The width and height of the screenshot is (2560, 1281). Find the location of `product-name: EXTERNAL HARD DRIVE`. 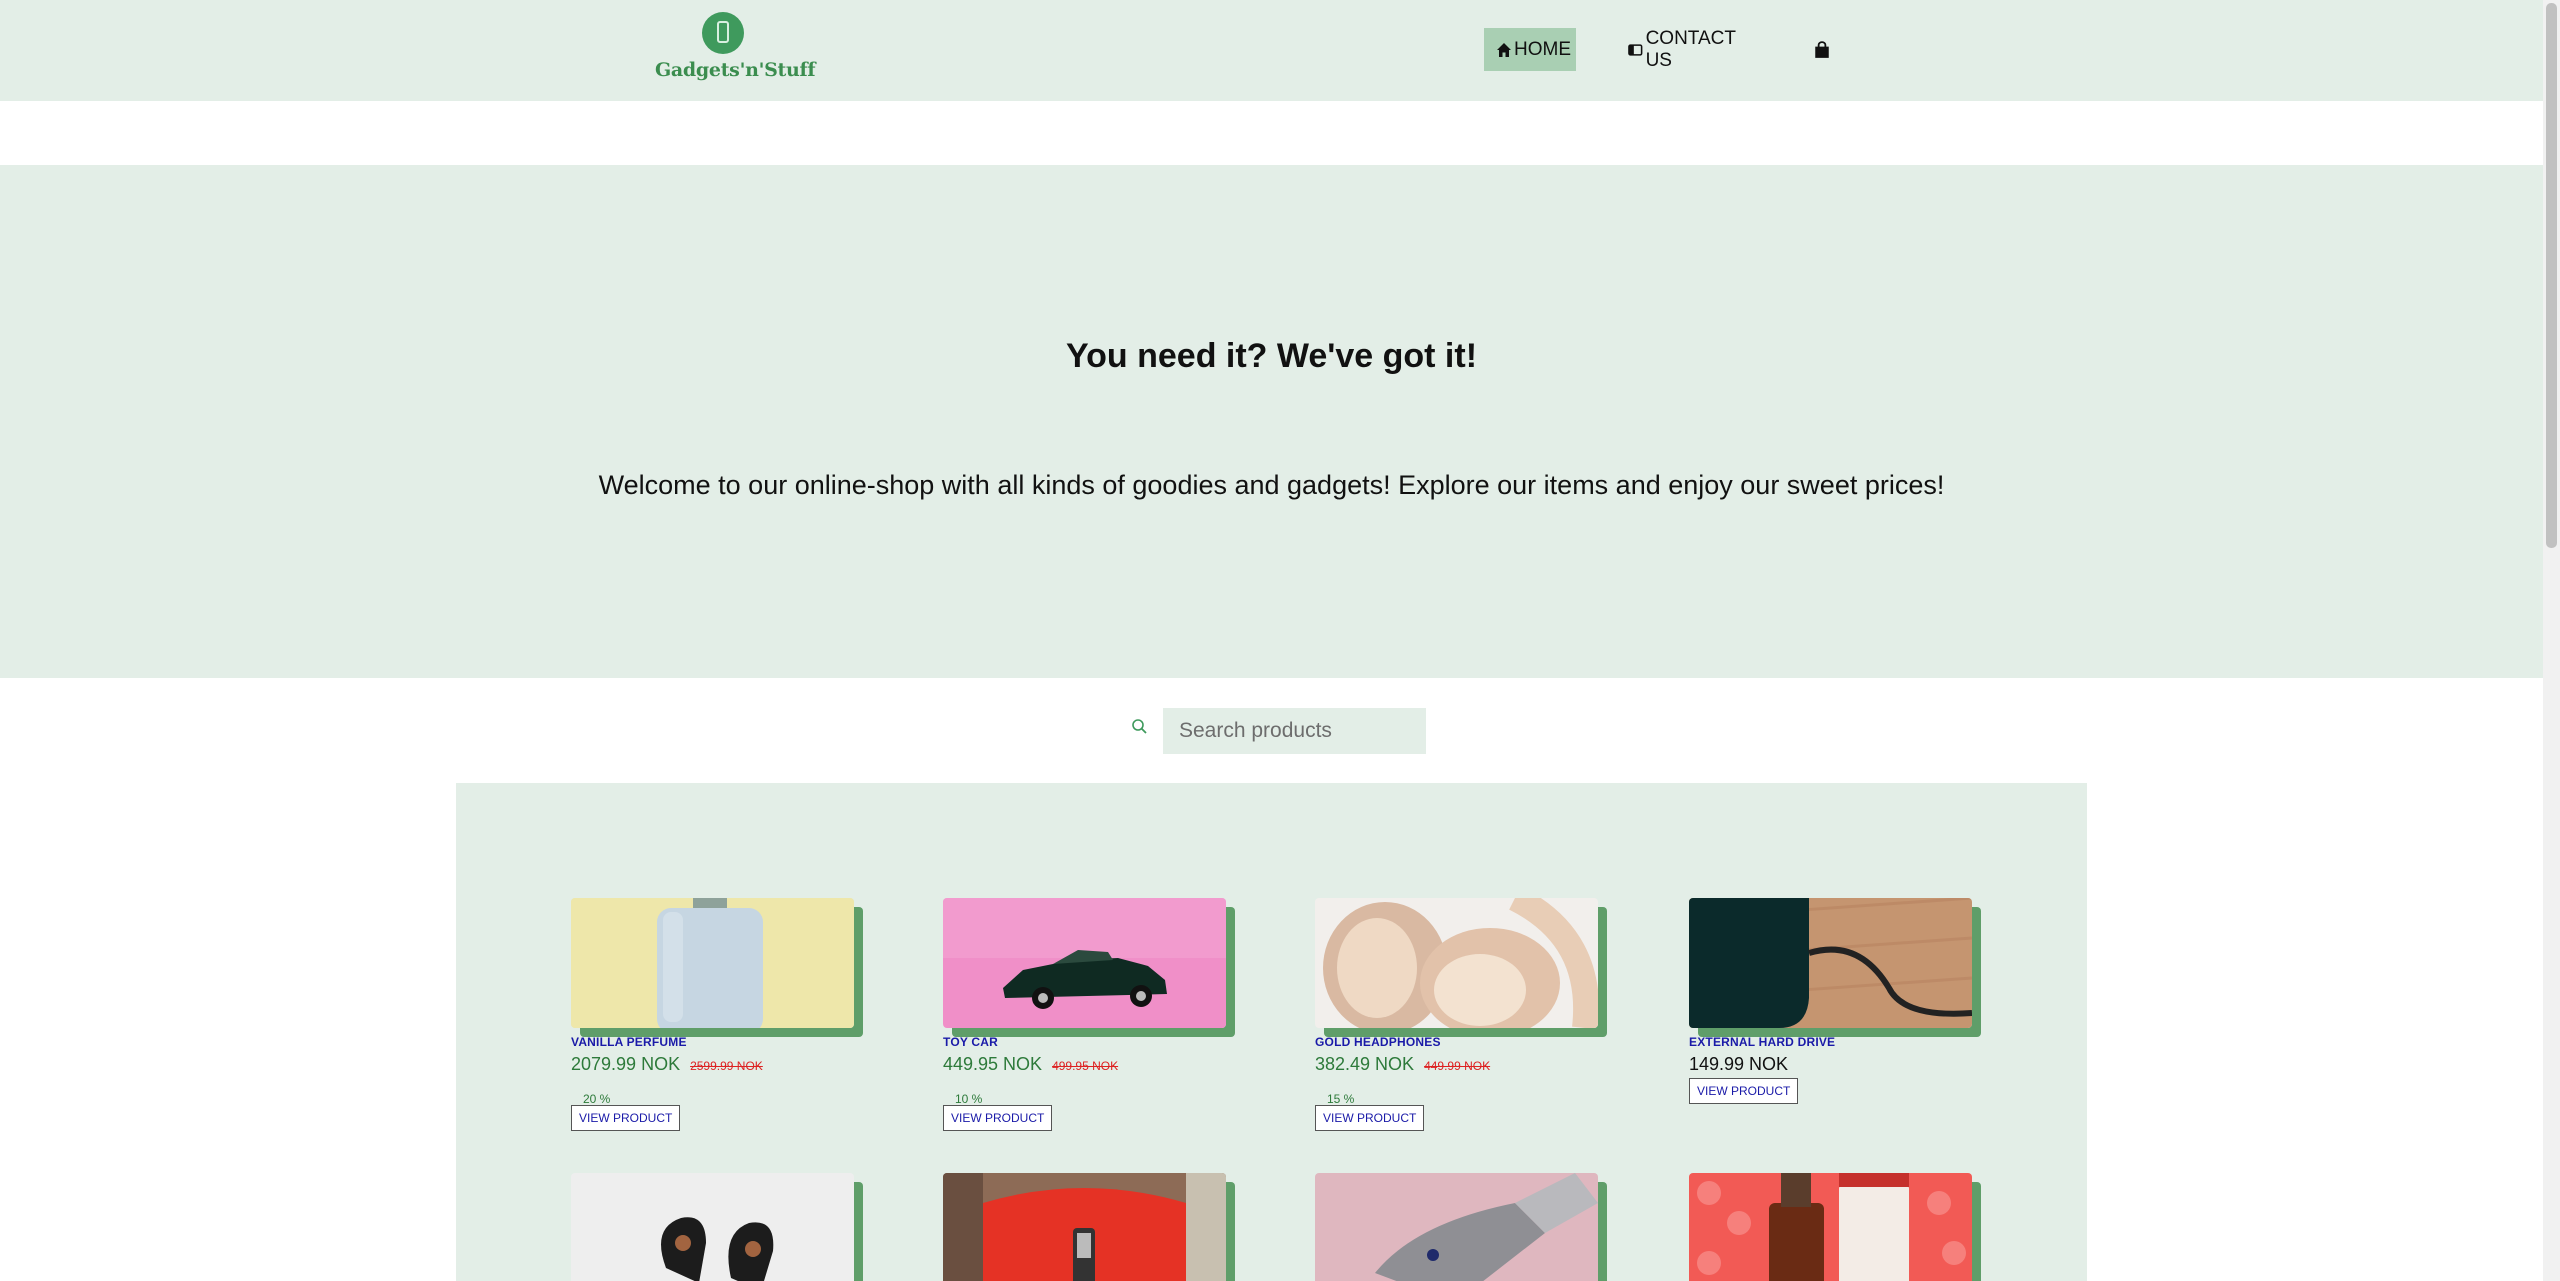

product-name: EXTERNAL HARD DRIVE is located at coordinates (1832, 1042).